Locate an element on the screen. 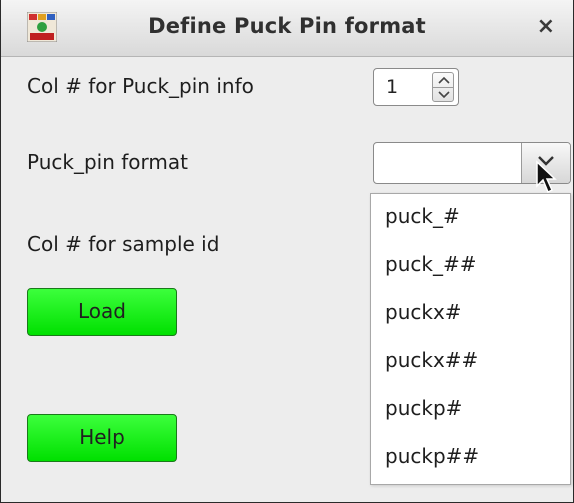 The image size is (574, 503). dropdown-option: puckx## is located at coordinates (431, 360).